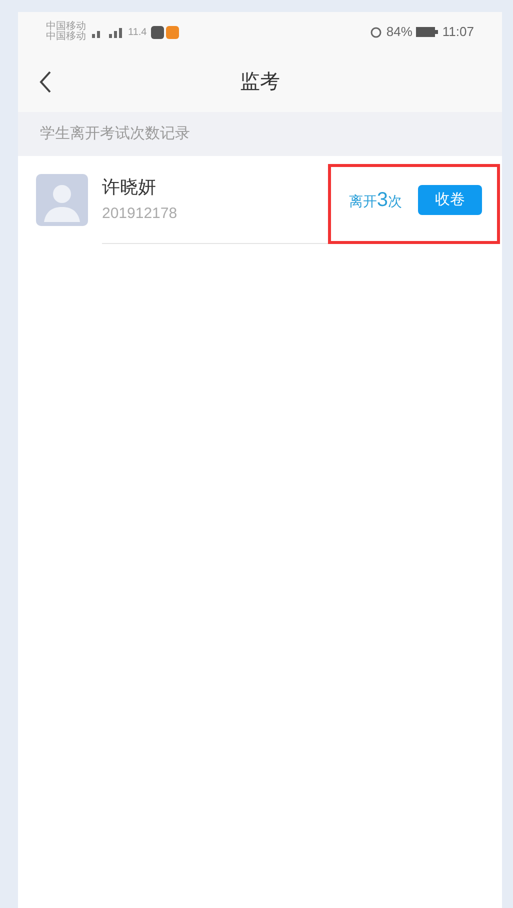 Image resolution: width=513 pixels, height=908 pixels. I want to click on page-title: 监考, so click(260, 82).